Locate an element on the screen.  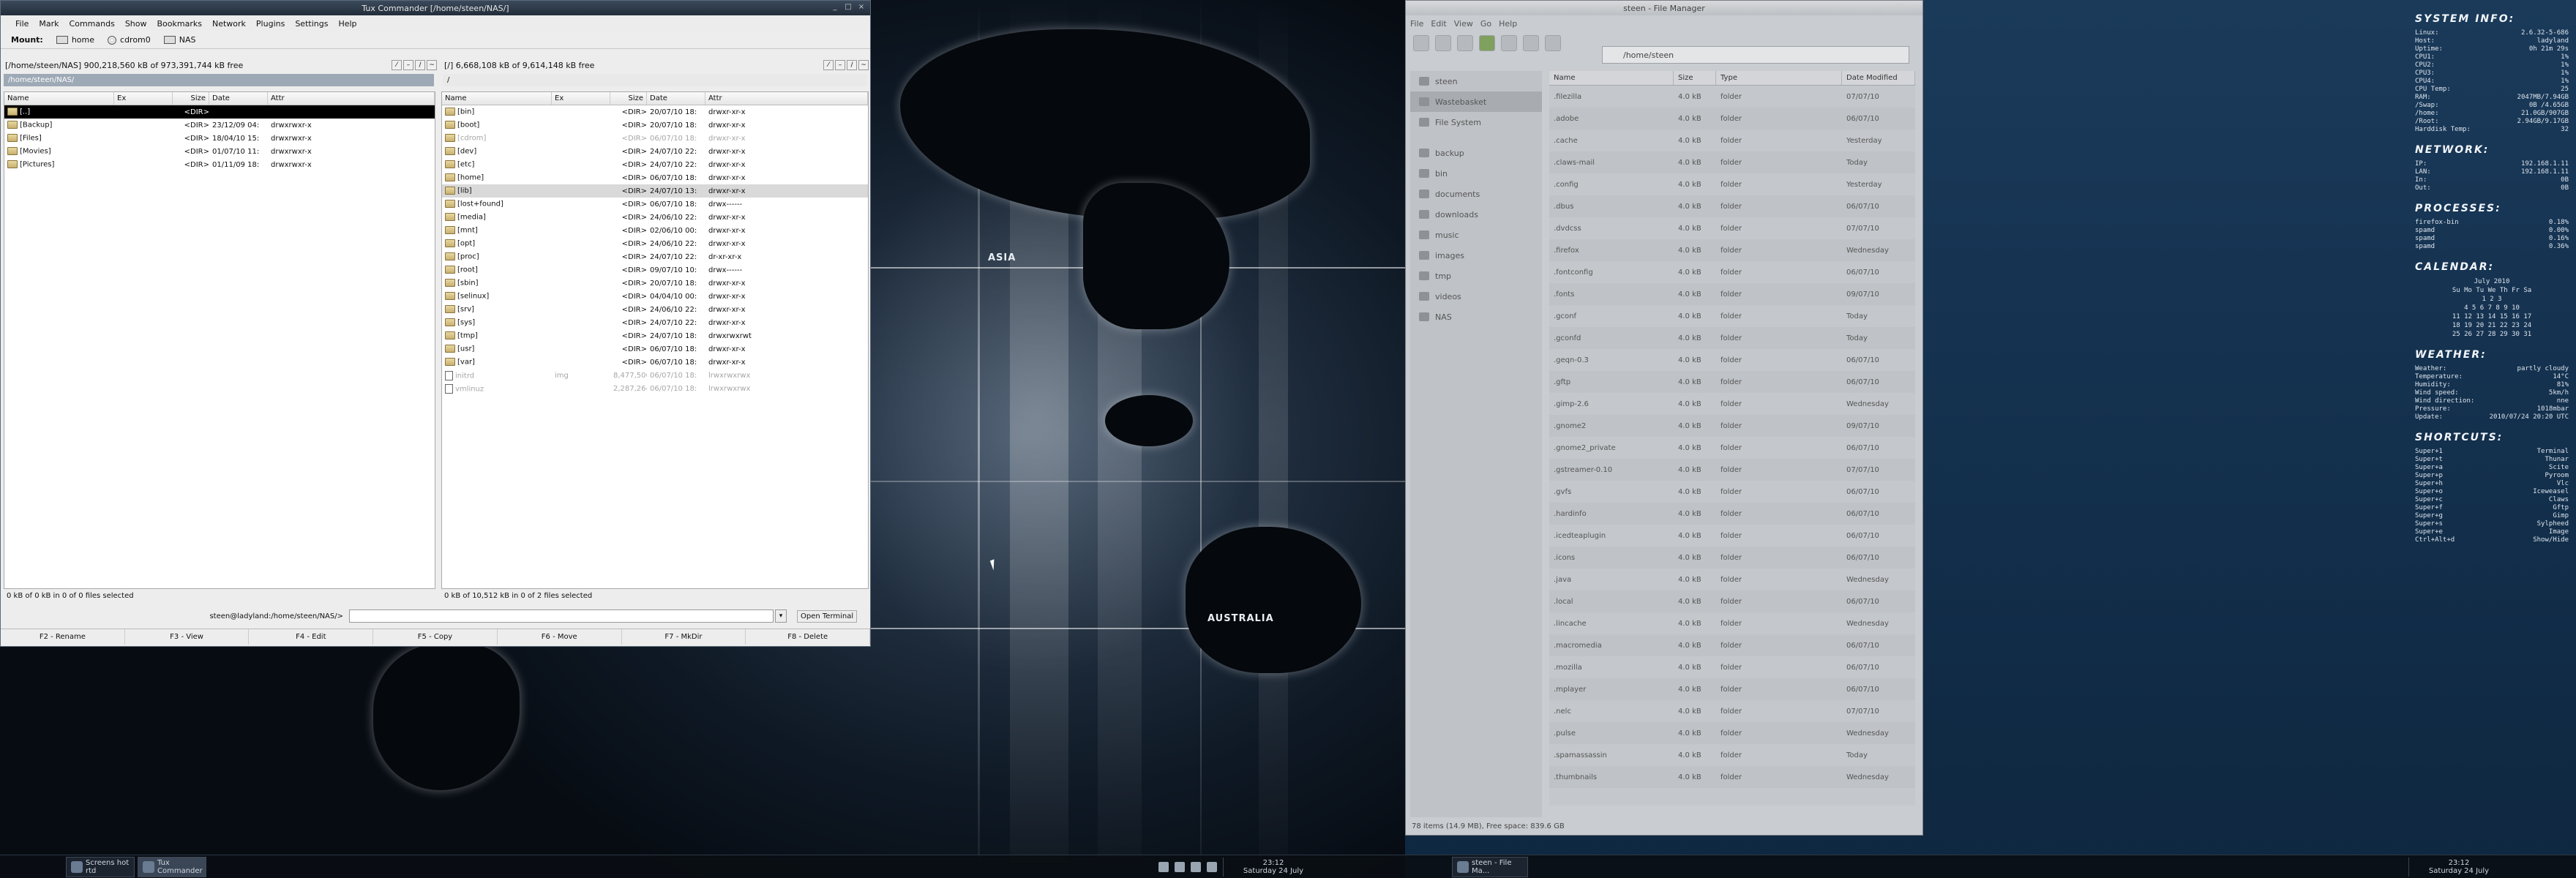
f7-mkdir-button: F7 - MkDir is located at coordinates (684, 637).